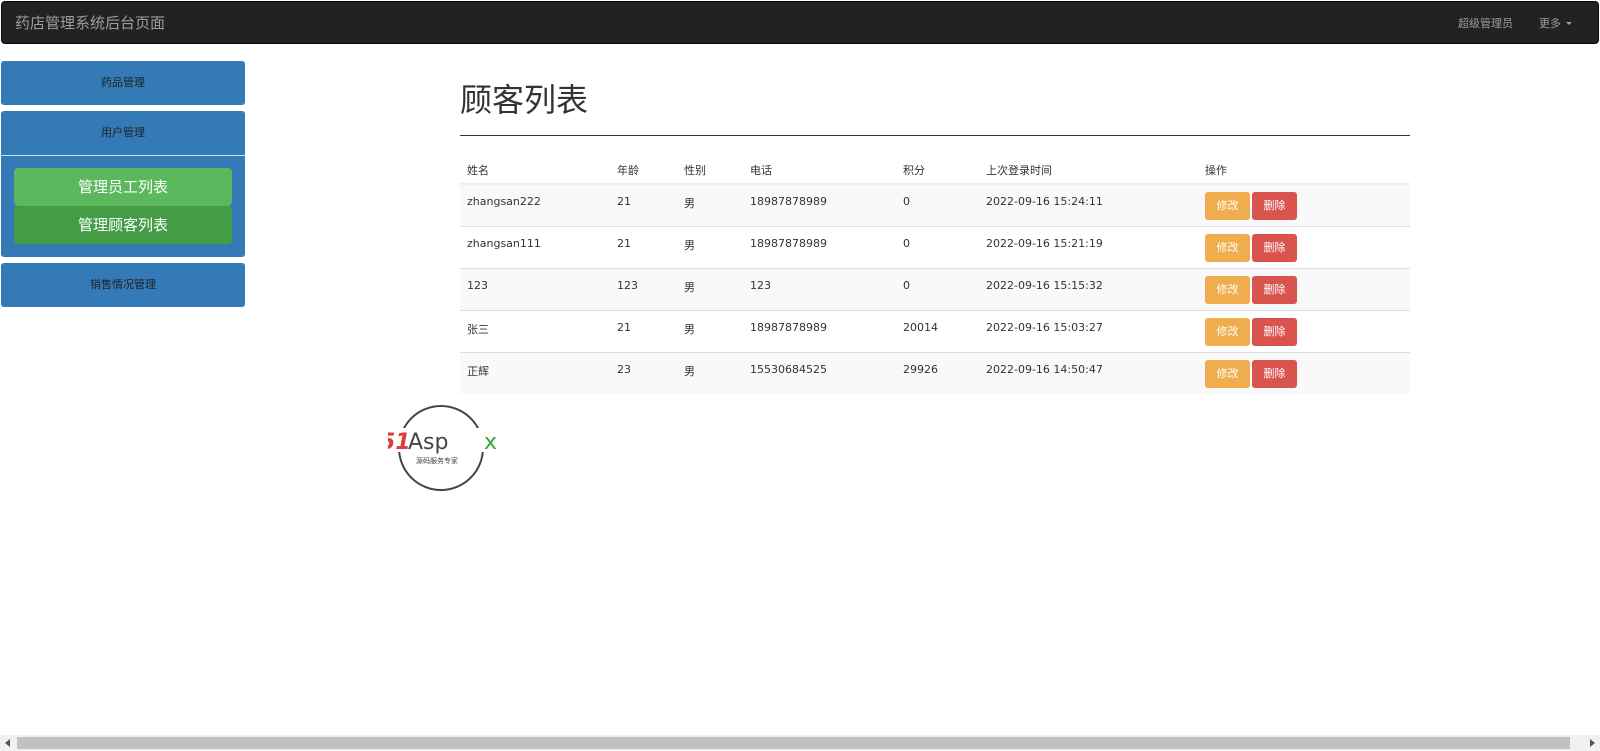  I want to click on more-dropdown: 更多, so click(1555, 23).